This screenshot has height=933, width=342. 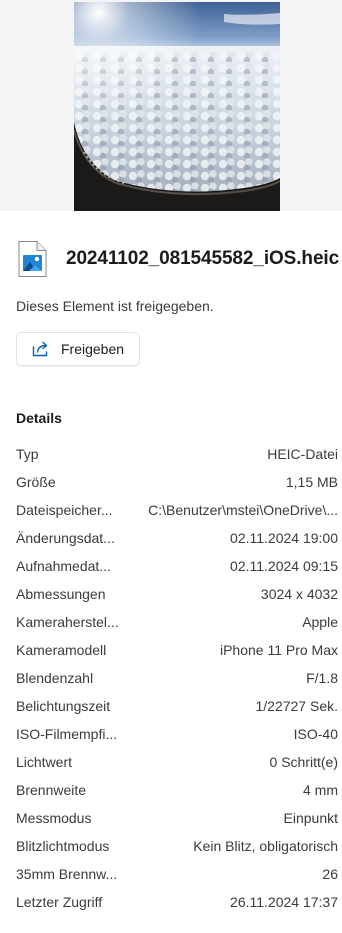 What do you see at coordinates (36, 482) in the screenshot?
I see `detail-label: Größe` at bounding box center [36, 482].